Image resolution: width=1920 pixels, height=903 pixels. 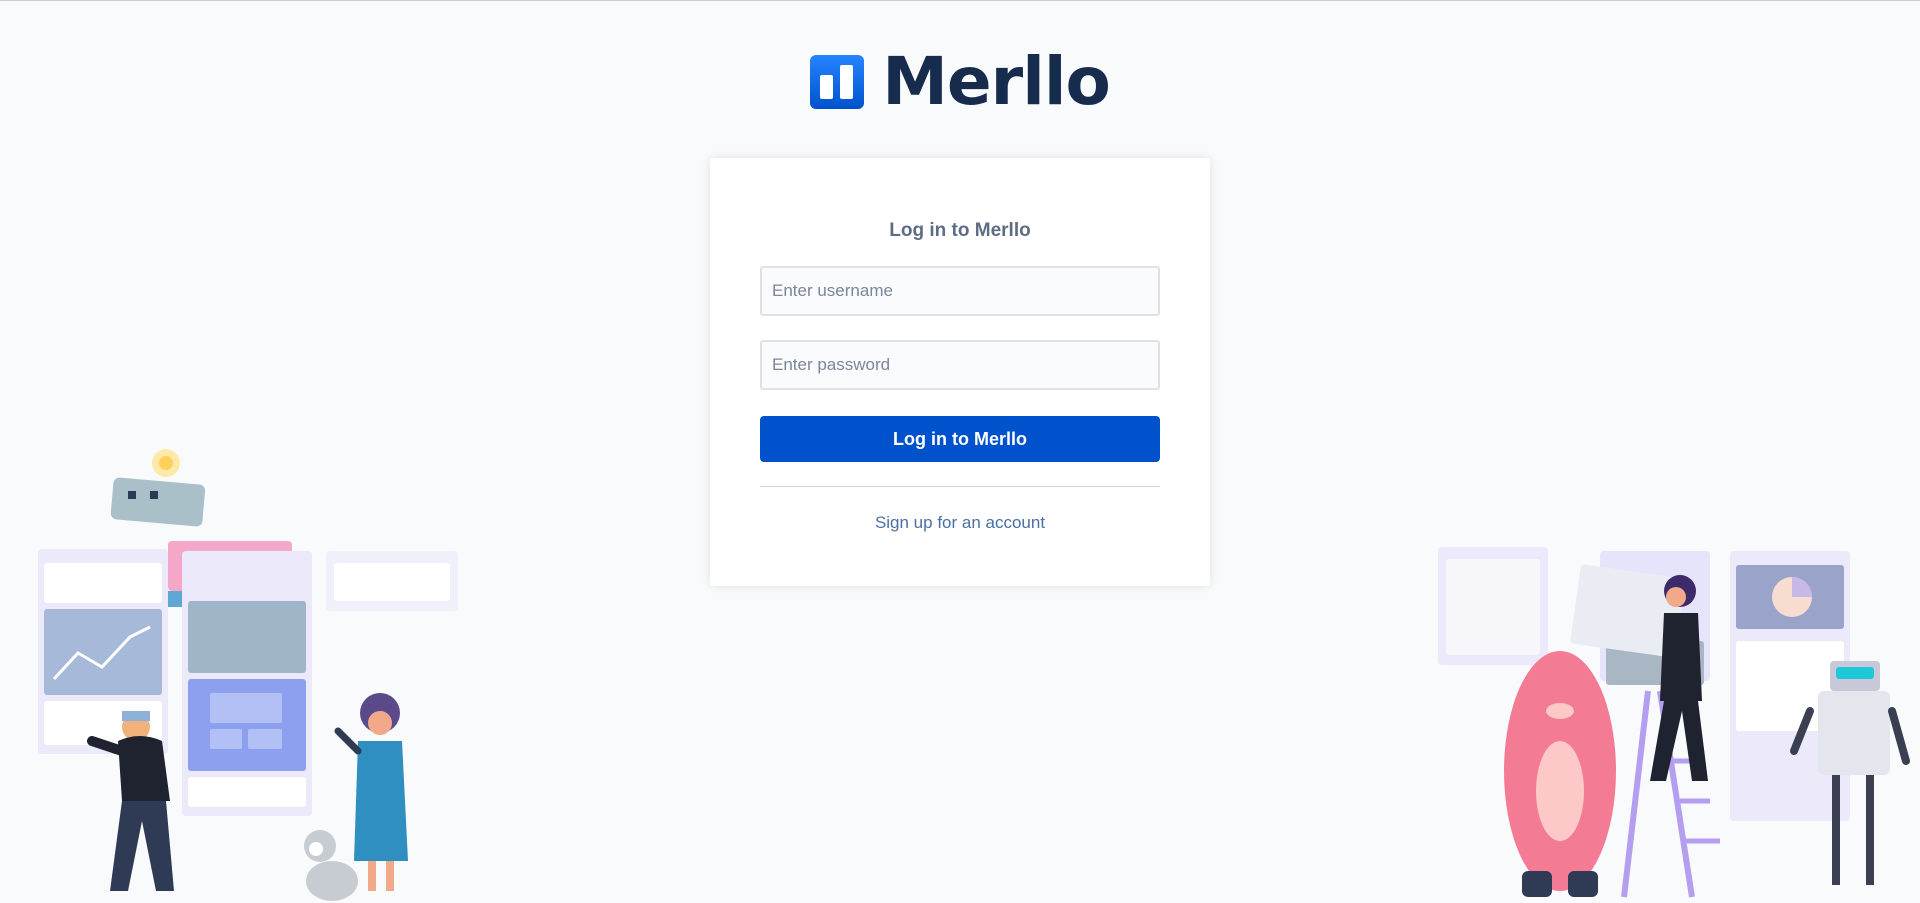 I want to click on username-input, so click(x=960, y=291).